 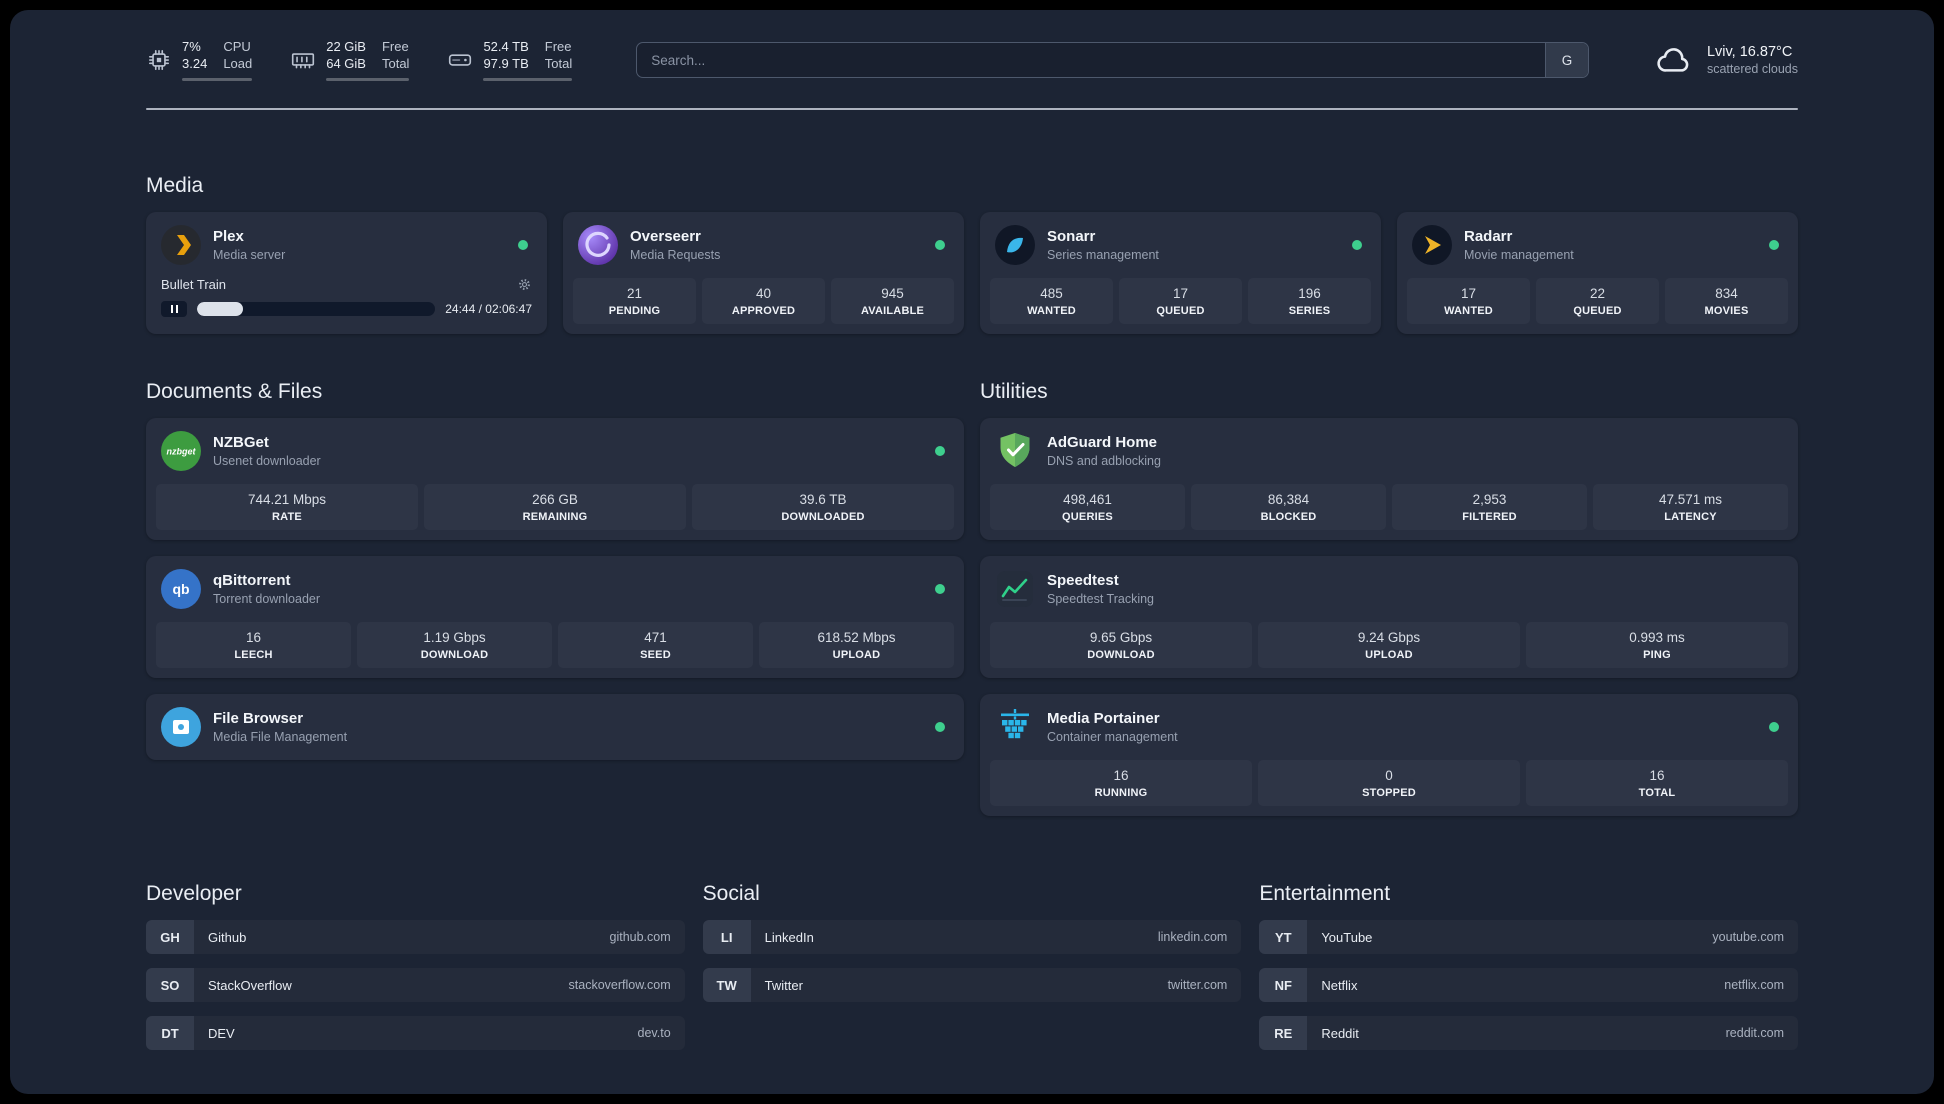 I want to click on weather-widget: Lviv, 16.87°C scattered clouds, so click(x=1725, y=60).